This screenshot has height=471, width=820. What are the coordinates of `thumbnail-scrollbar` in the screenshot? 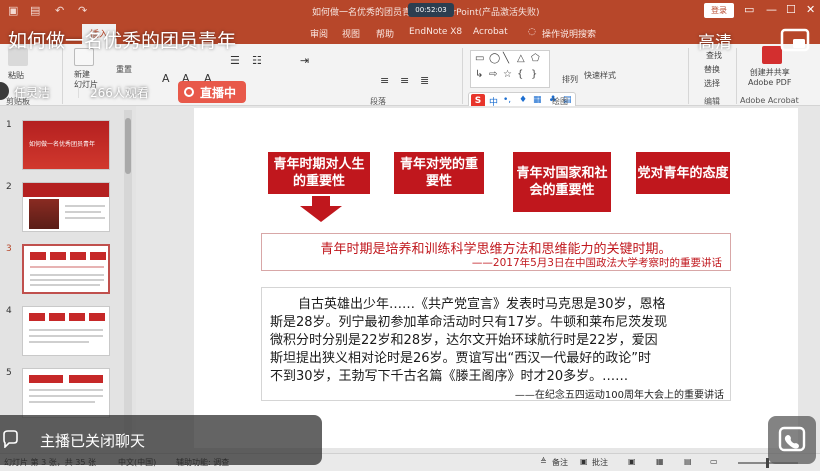 It's located at (128, 280).